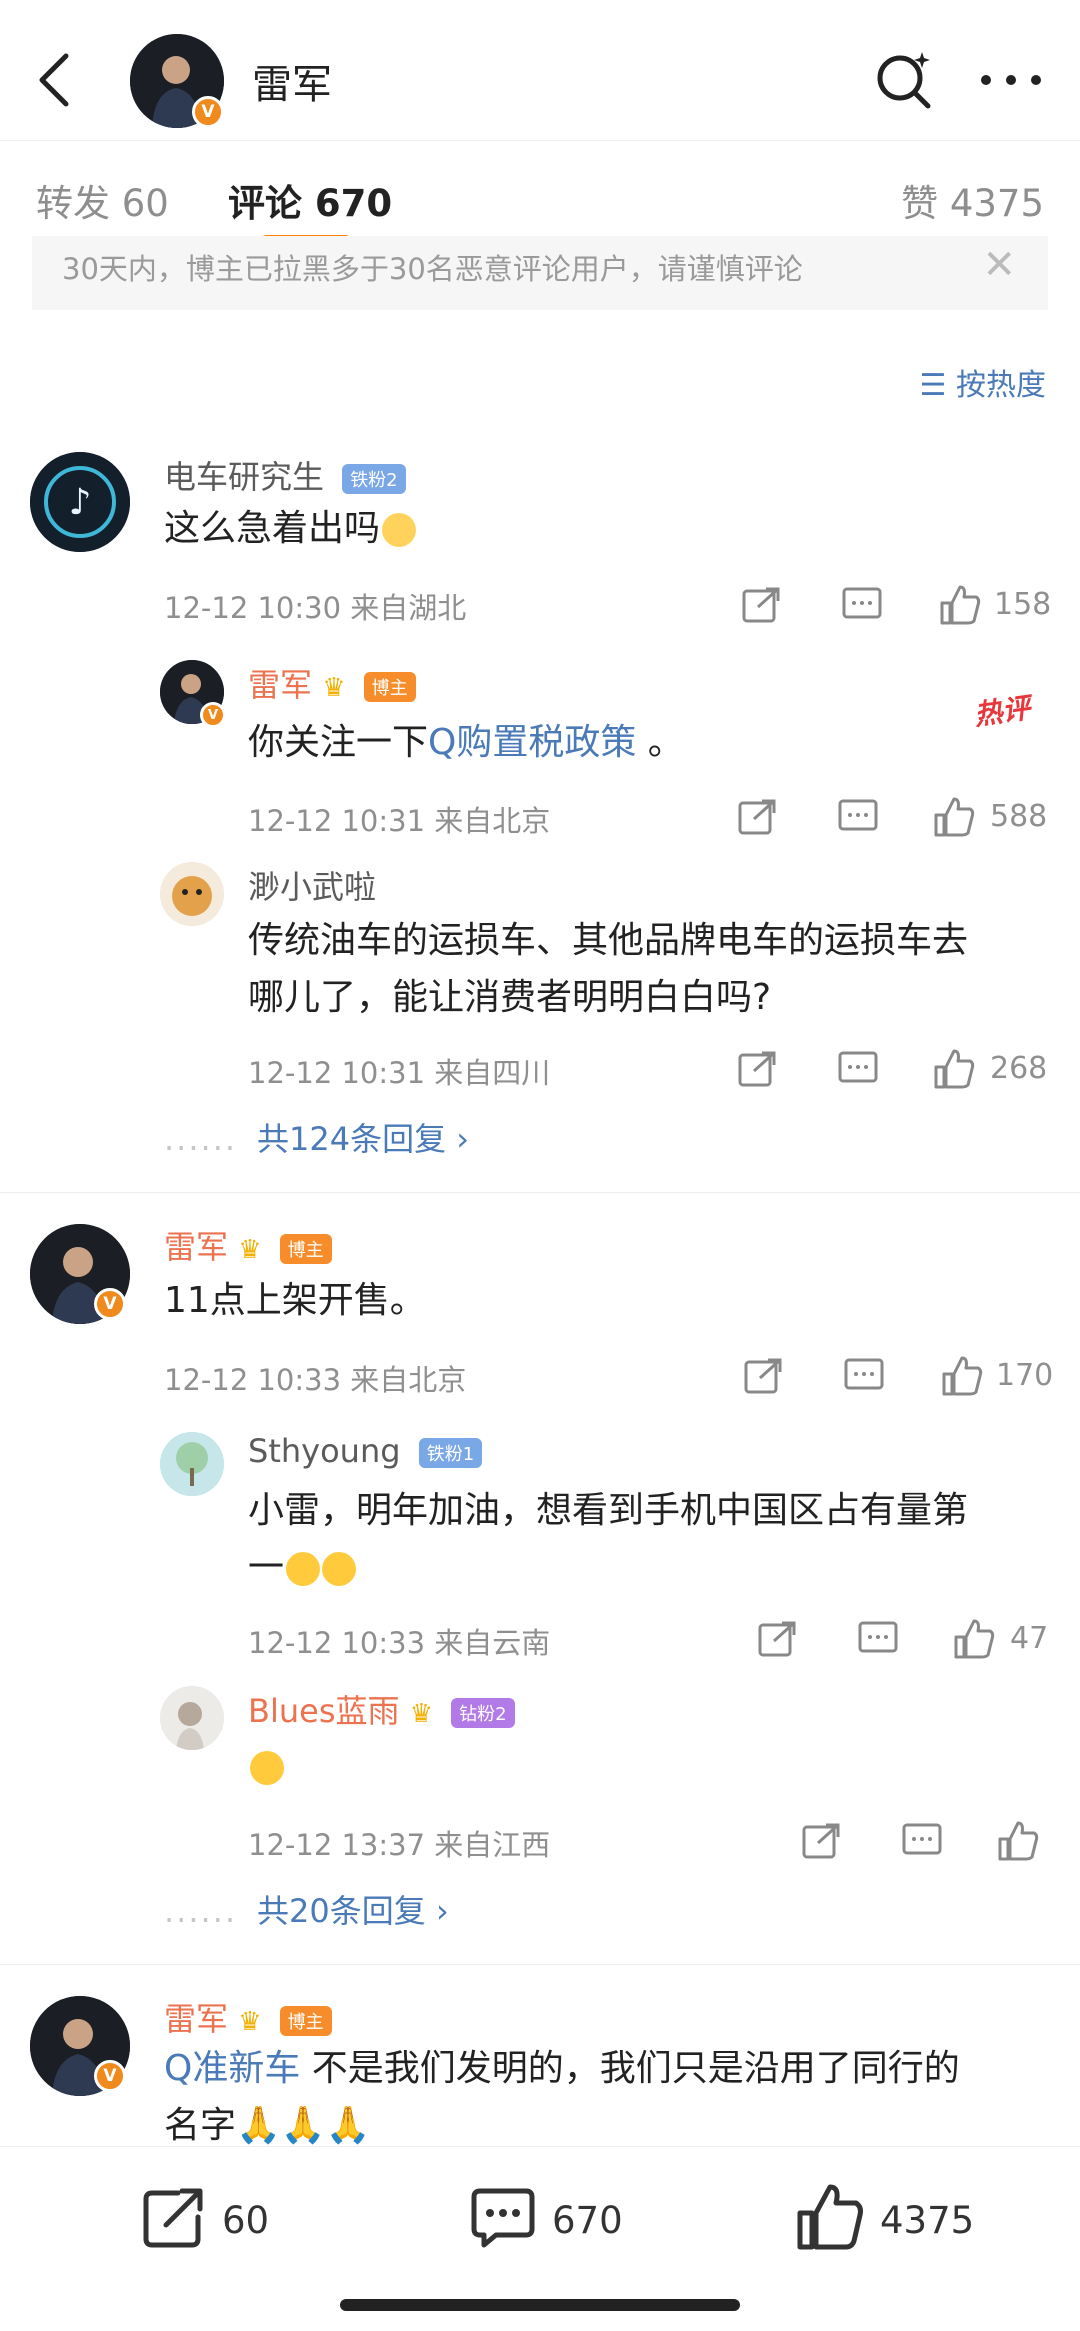 The image size is (1080, 2331). What do you see at coordinates (432, 269) in the screenshot?
I see `notice-text: 30天内，博主已拉黑多于30名恶意评论用户，请谨慎评论` at bounding box center [432, 269].